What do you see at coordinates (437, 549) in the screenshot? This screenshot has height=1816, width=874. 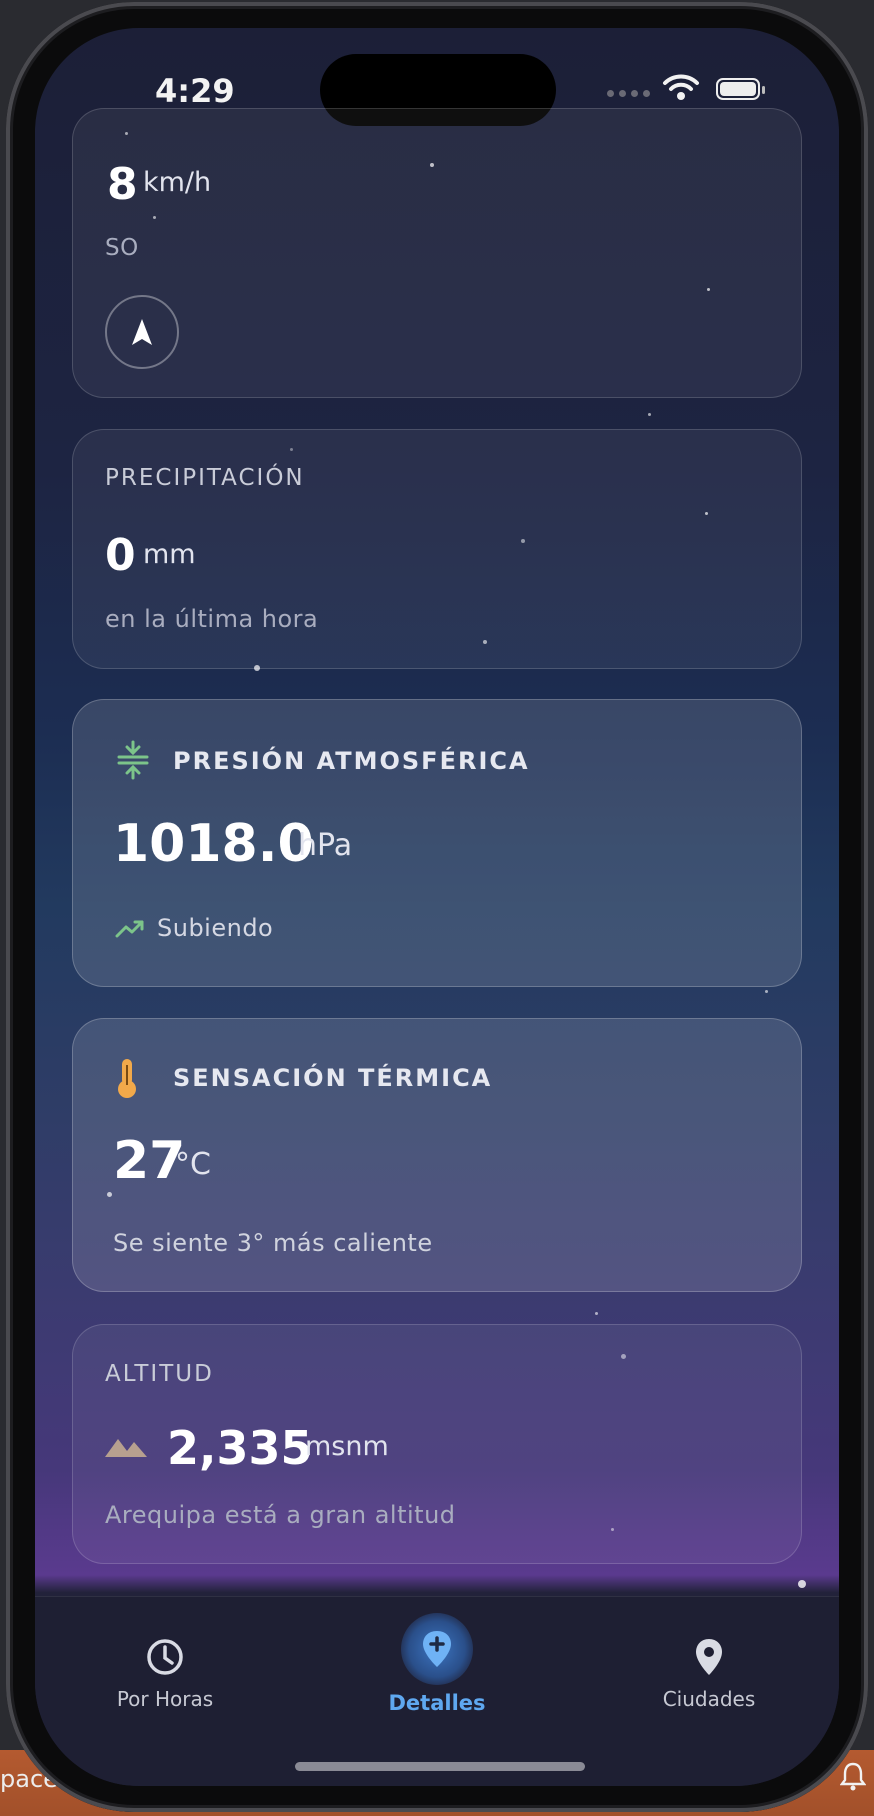 I see `precipitation-card: PRECIPITACIÓN 0 mm en la última hora` at bounding box center [437, 549].